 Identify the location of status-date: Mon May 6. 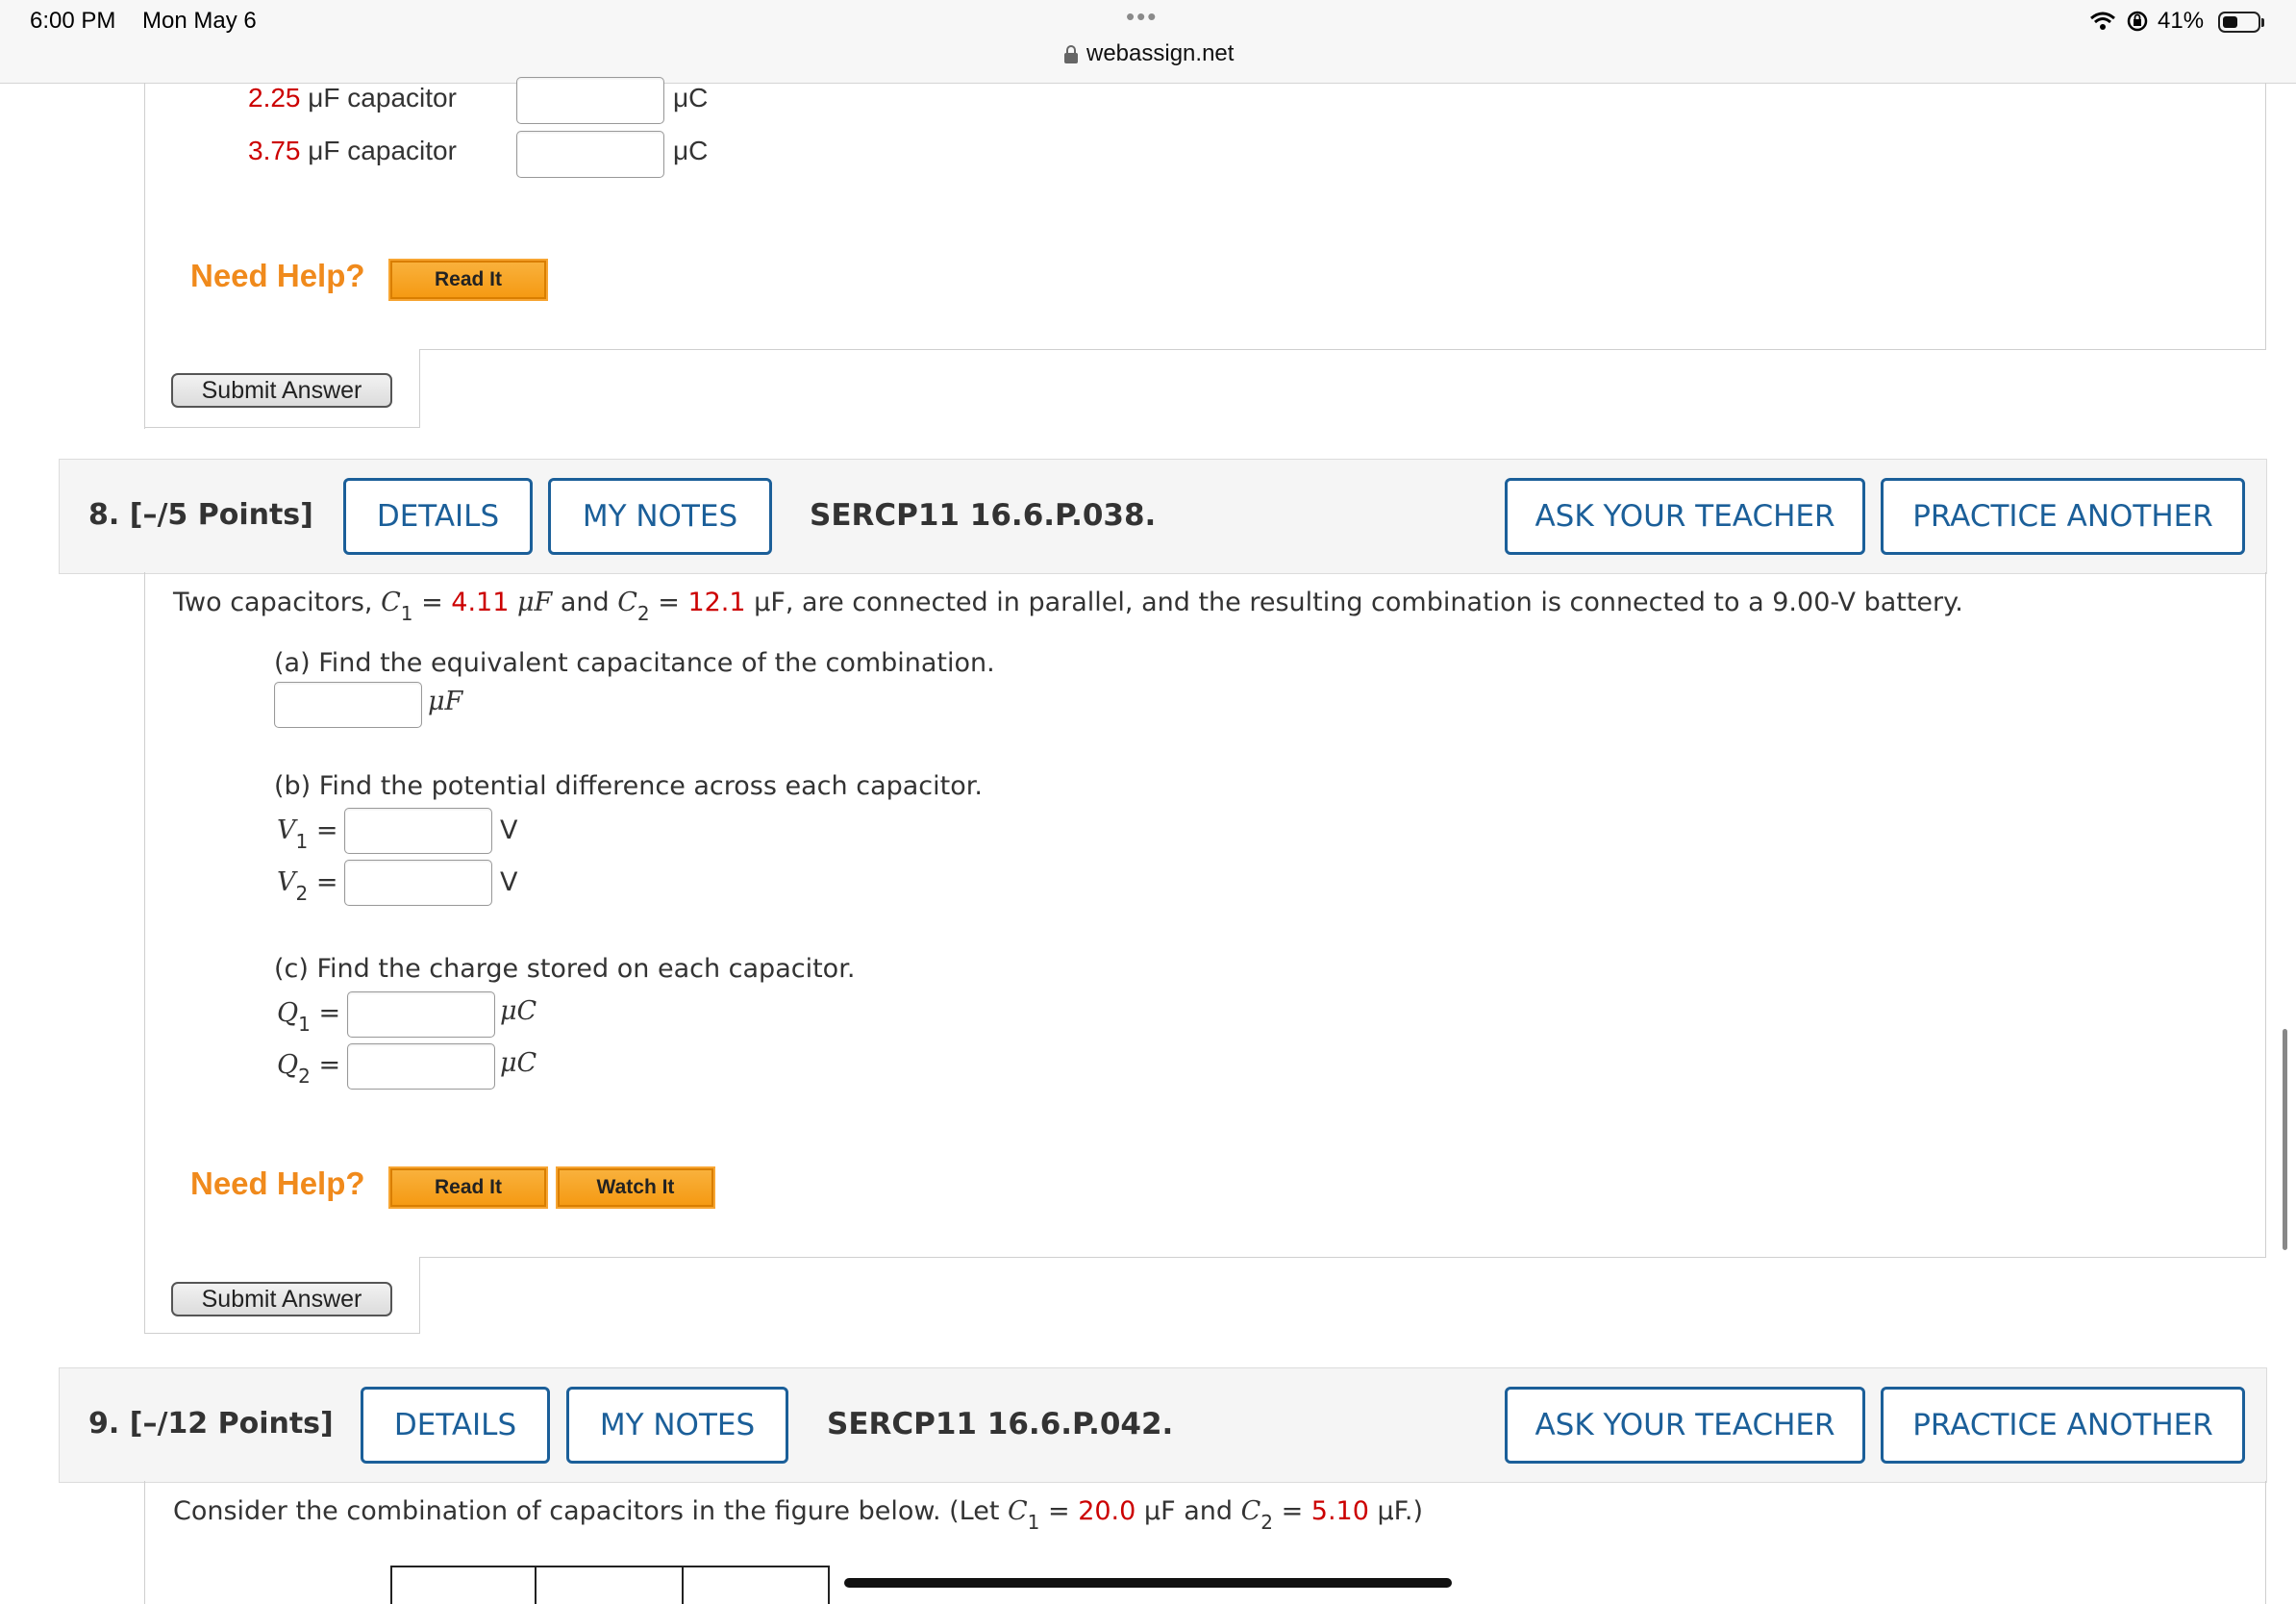
(199, 21).